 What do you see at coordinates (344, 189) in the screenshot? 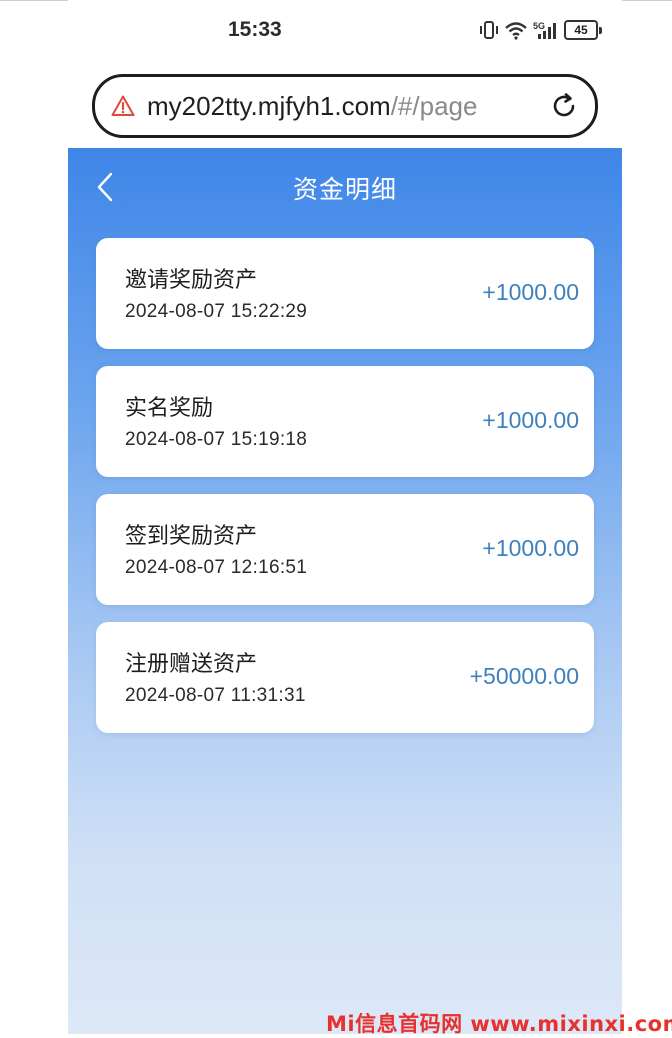
I see `page-title: 资金明细` at bounding box center [344, 189].